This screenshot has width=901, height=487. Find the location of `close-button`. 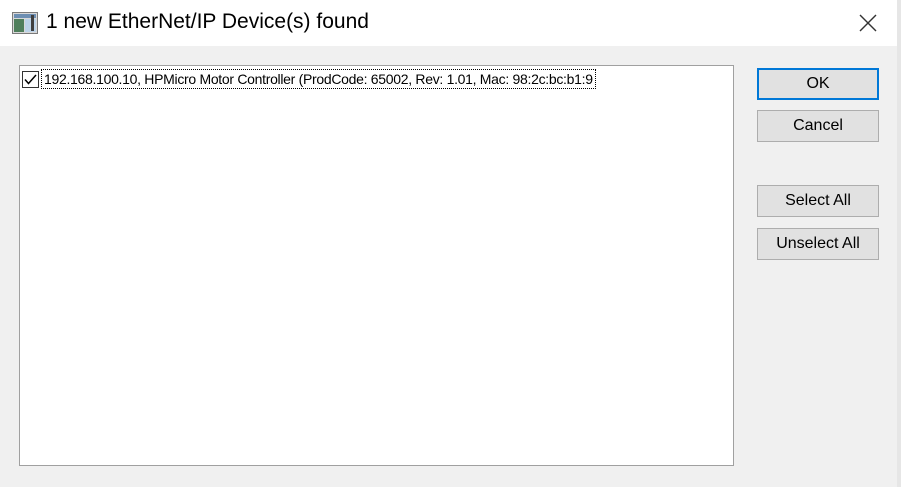

close-button is located at coordinates (868, 23).